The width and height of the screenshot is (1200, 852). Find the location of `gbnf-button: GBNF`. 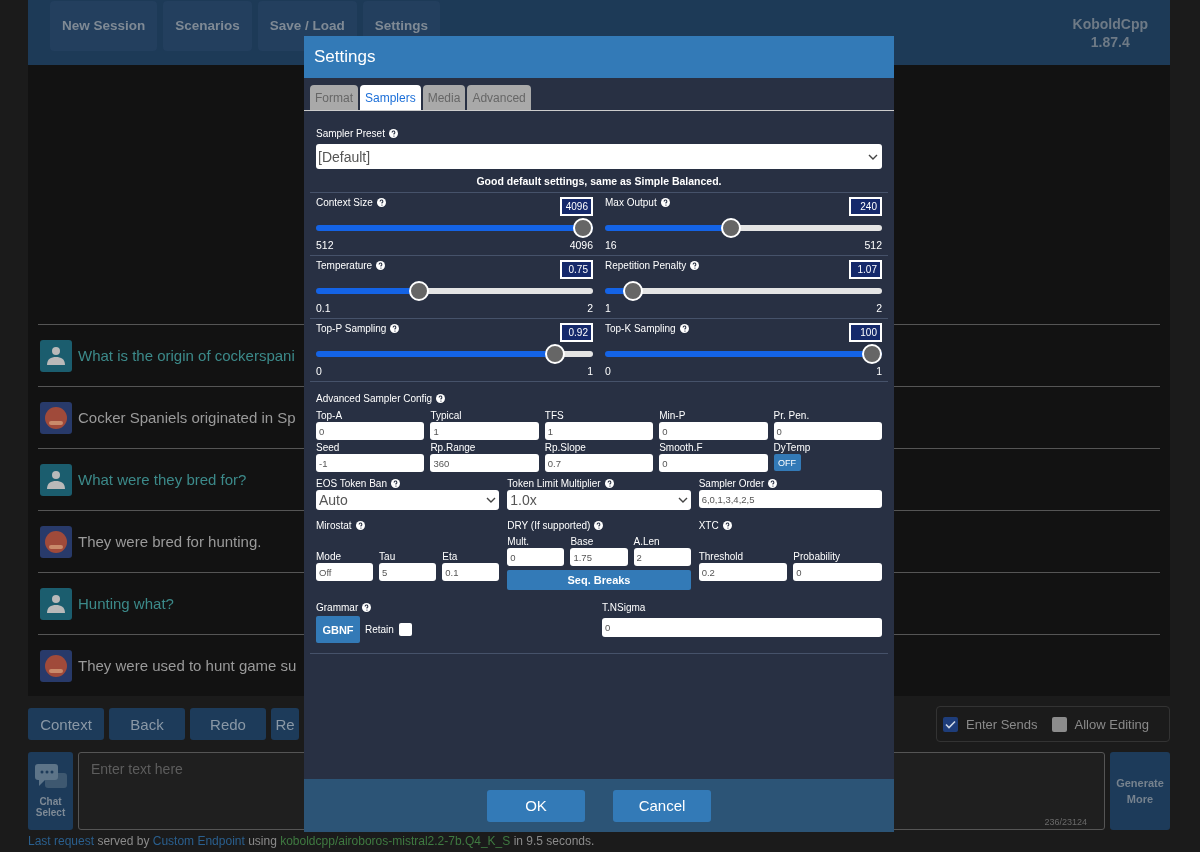

gbnf-button: GBNF is located at coordinates (338, 629).